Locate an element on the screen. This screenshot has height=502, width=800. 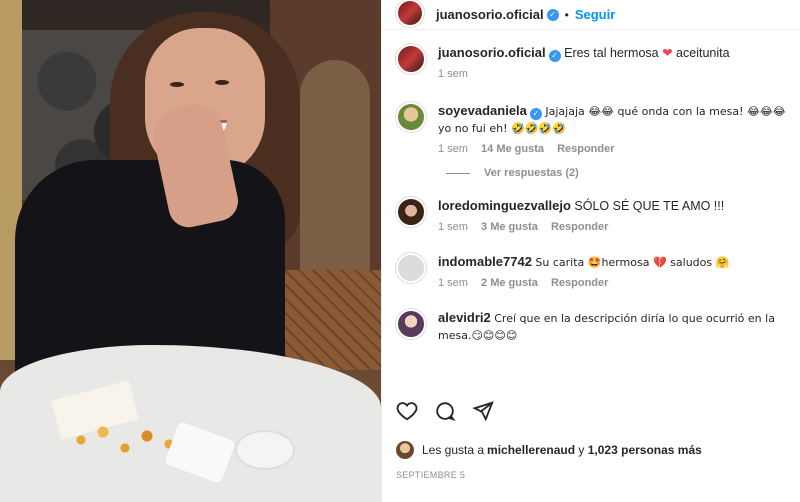
liker-avatar is located at coordinates (405, 450).